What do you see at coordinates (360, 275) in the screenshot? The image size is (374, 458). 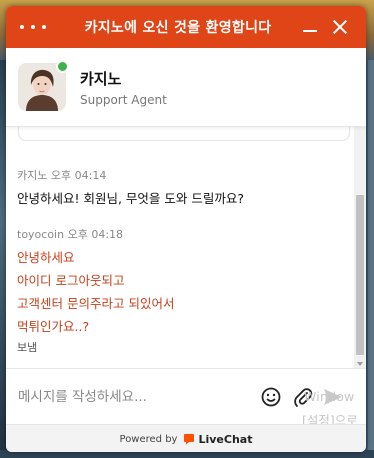 I see `scrollbar-thumb` at bounding box center [360, 275].